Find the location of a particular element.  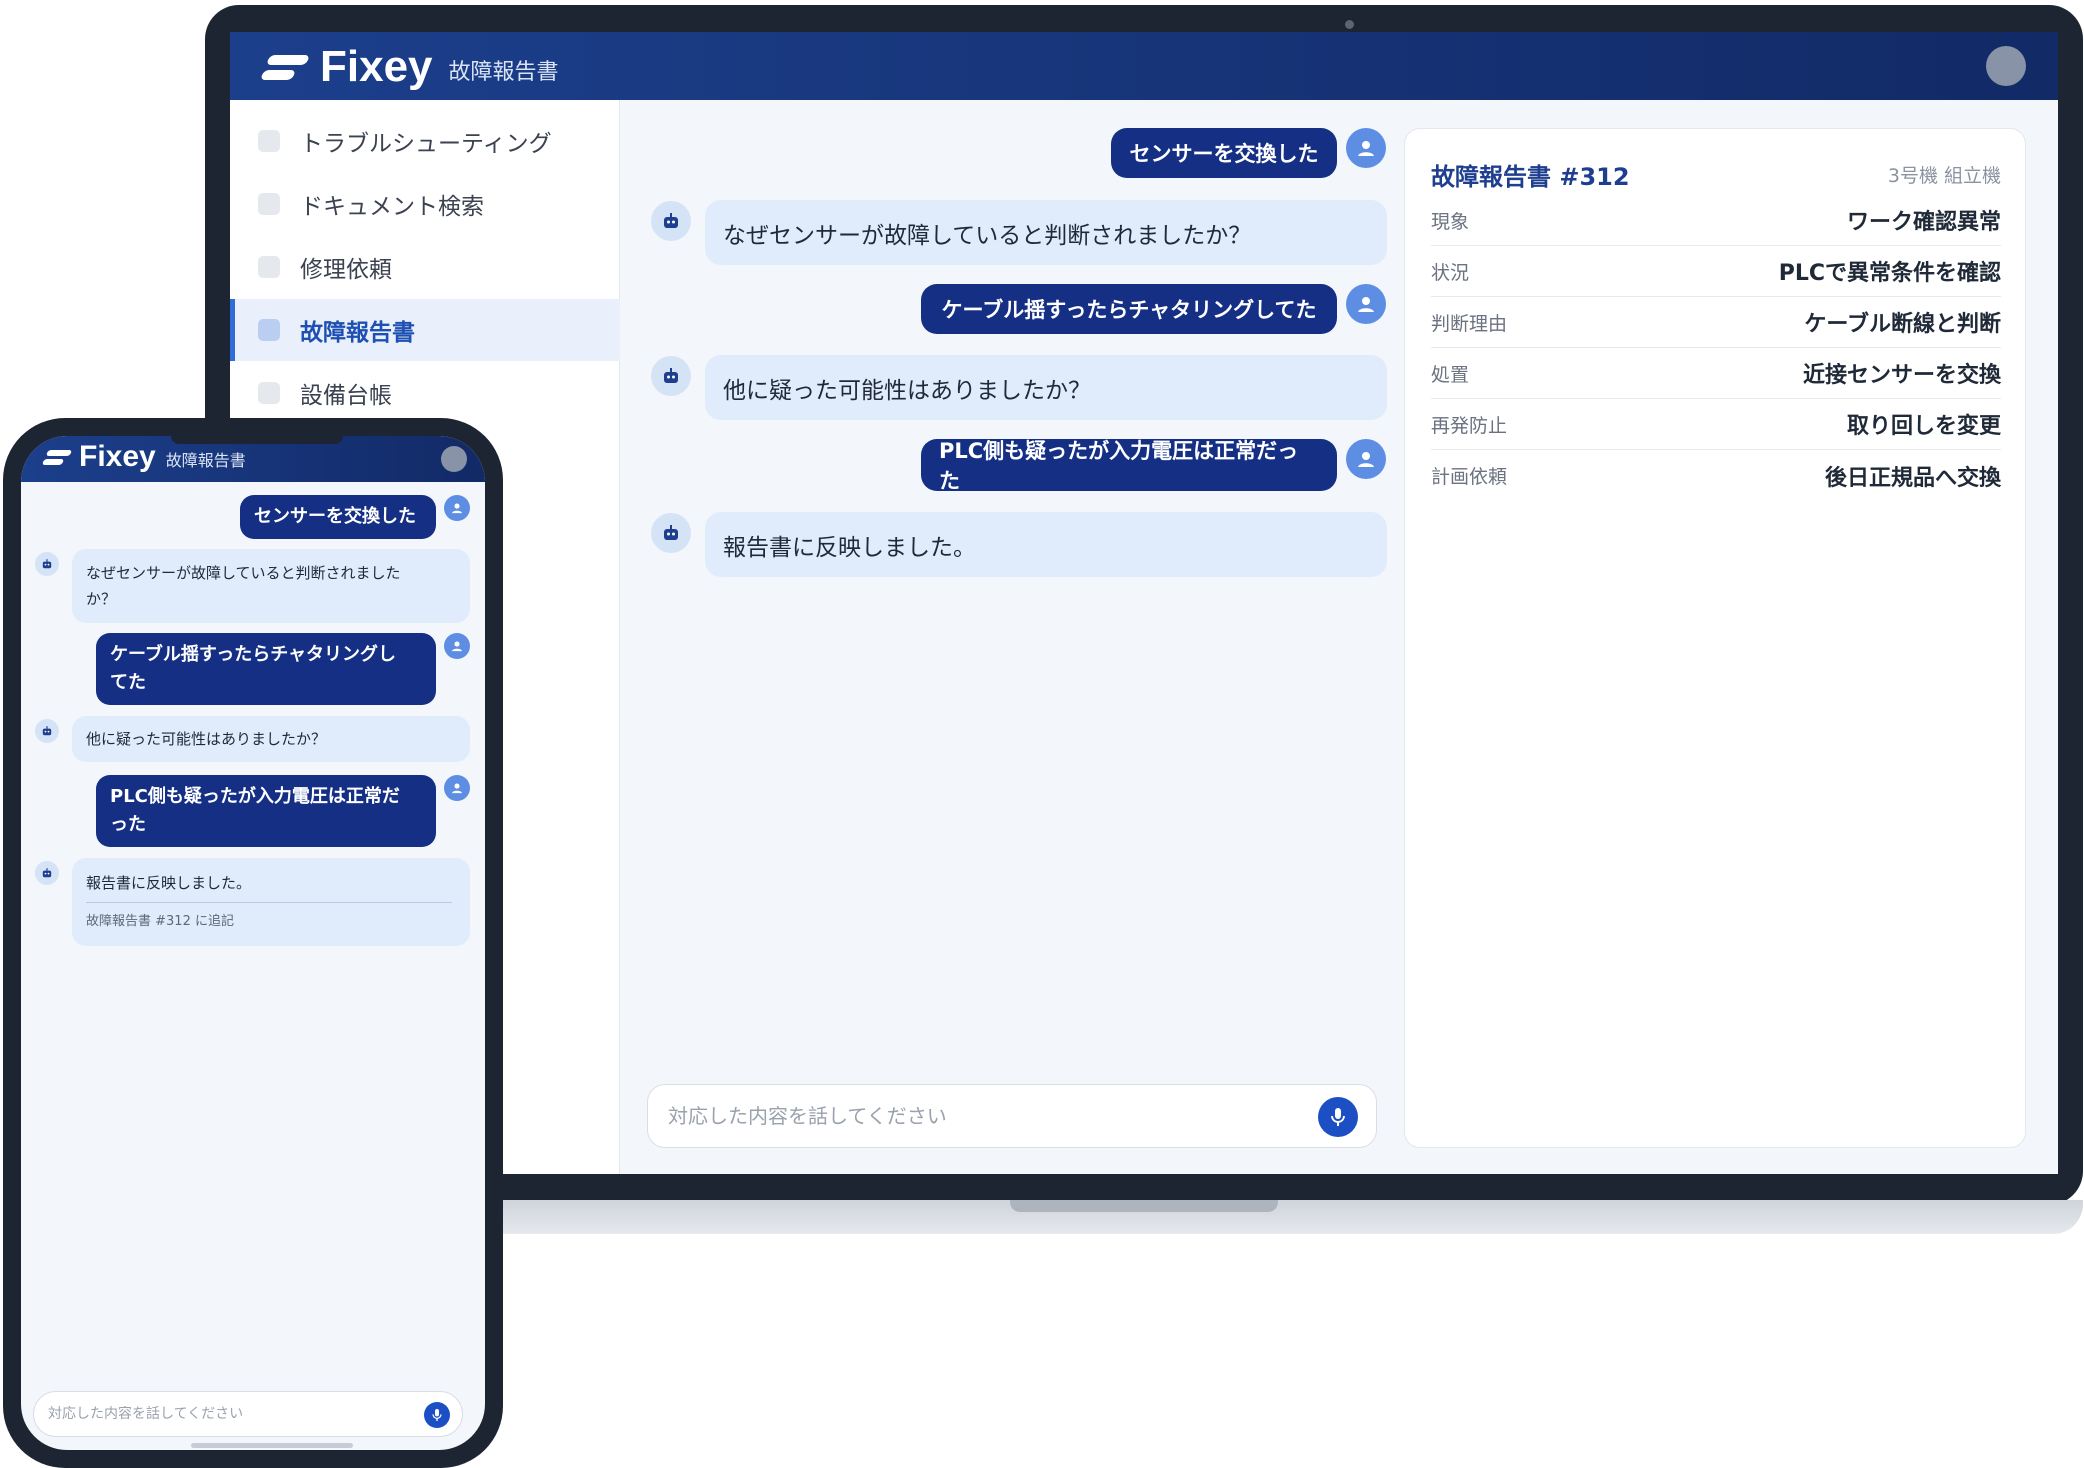

laptop-notch is located at coordinates (1144, 1206).